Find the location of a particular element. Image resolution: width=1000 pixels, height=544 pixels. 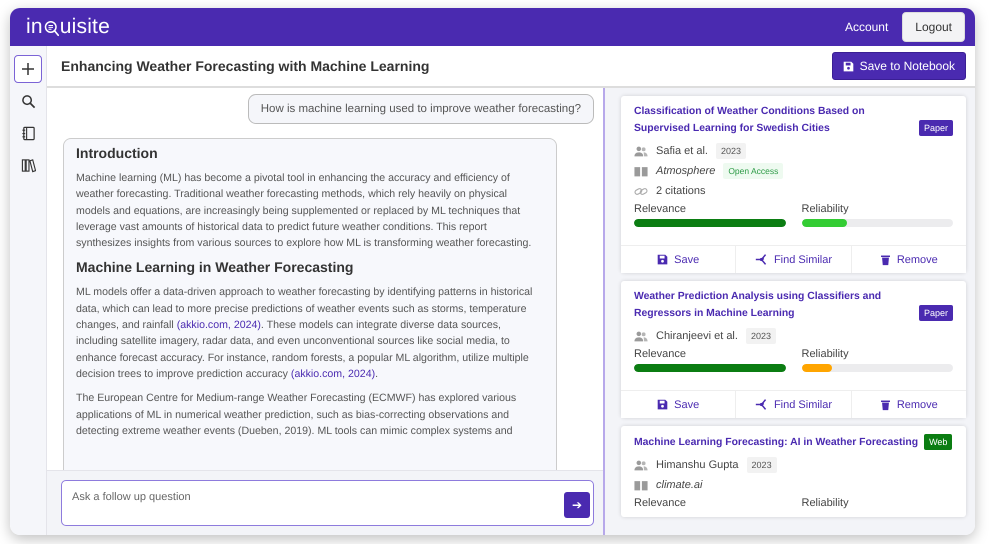

logout-button: Logout is located at coordinates (933, 27).